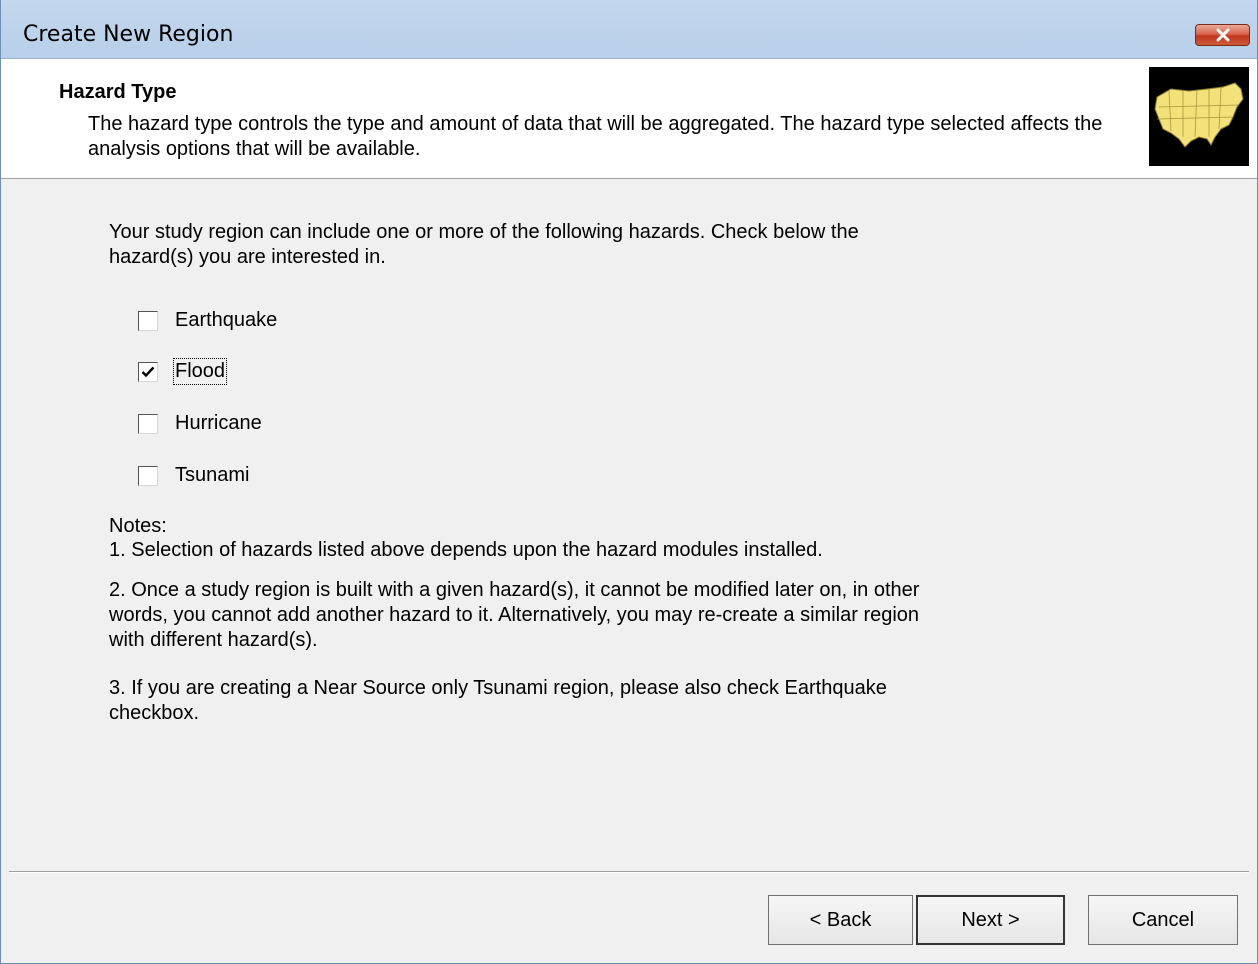 Image resolution: width=1258 pixels, height=964 pixels. I want to click on checkbox-label: Flood, so click(200, 371).